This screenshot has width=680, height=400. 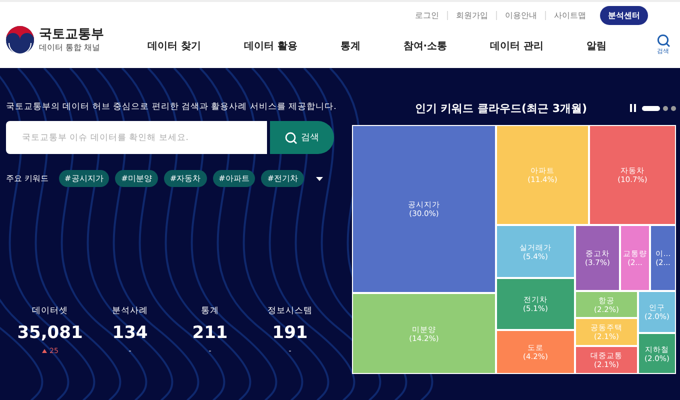 What do you see at coordinates (290, 333) in the screenshot?
I see `stat-value: 191` at bounding box center [290, 333].